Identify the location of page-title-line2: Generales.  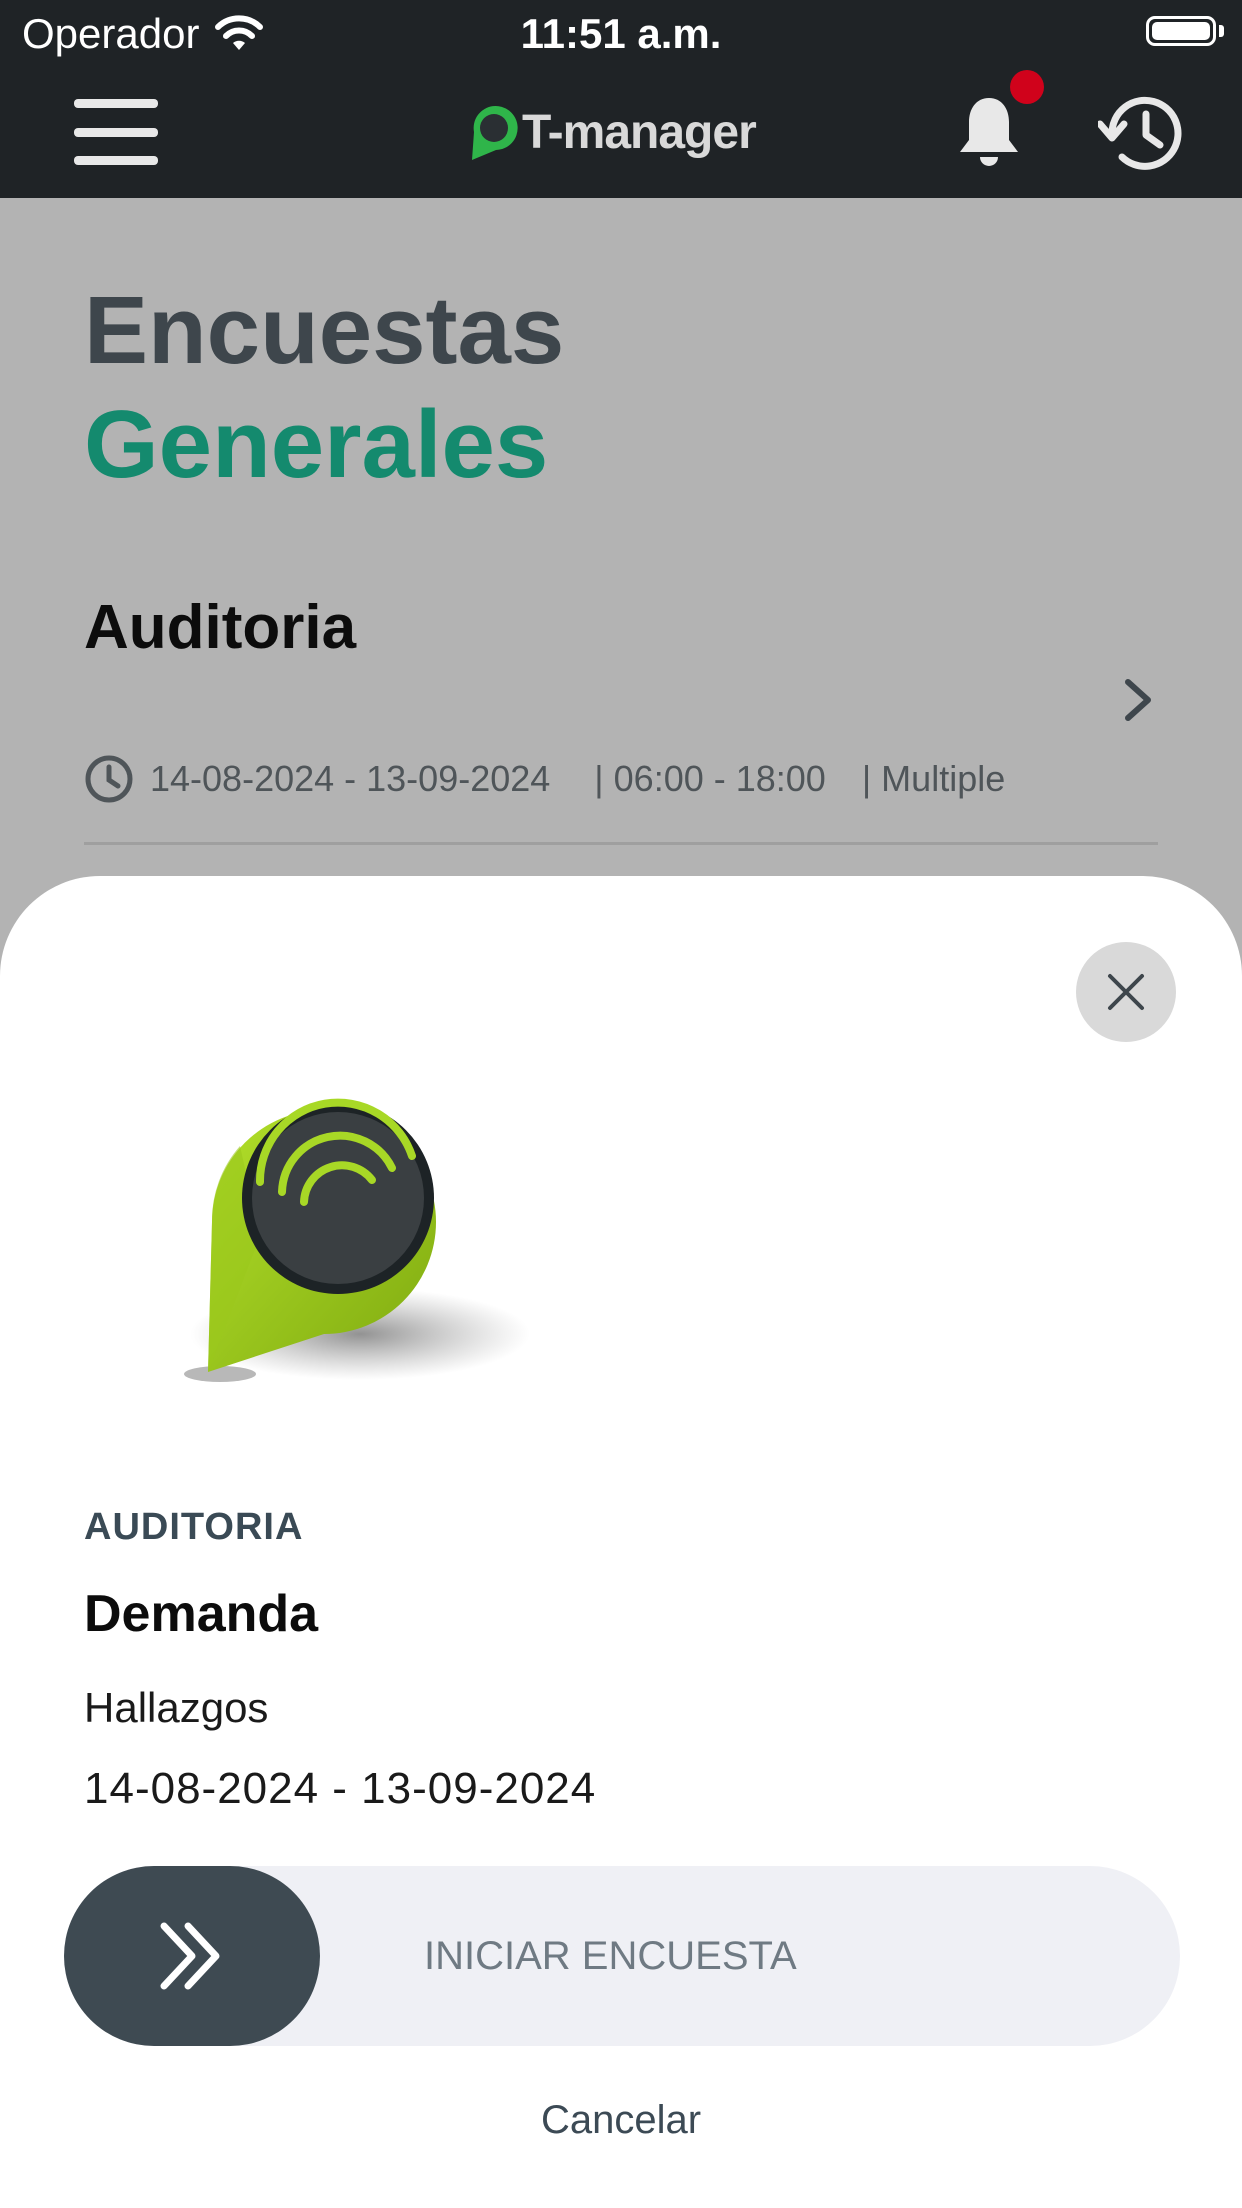
(316, 444).